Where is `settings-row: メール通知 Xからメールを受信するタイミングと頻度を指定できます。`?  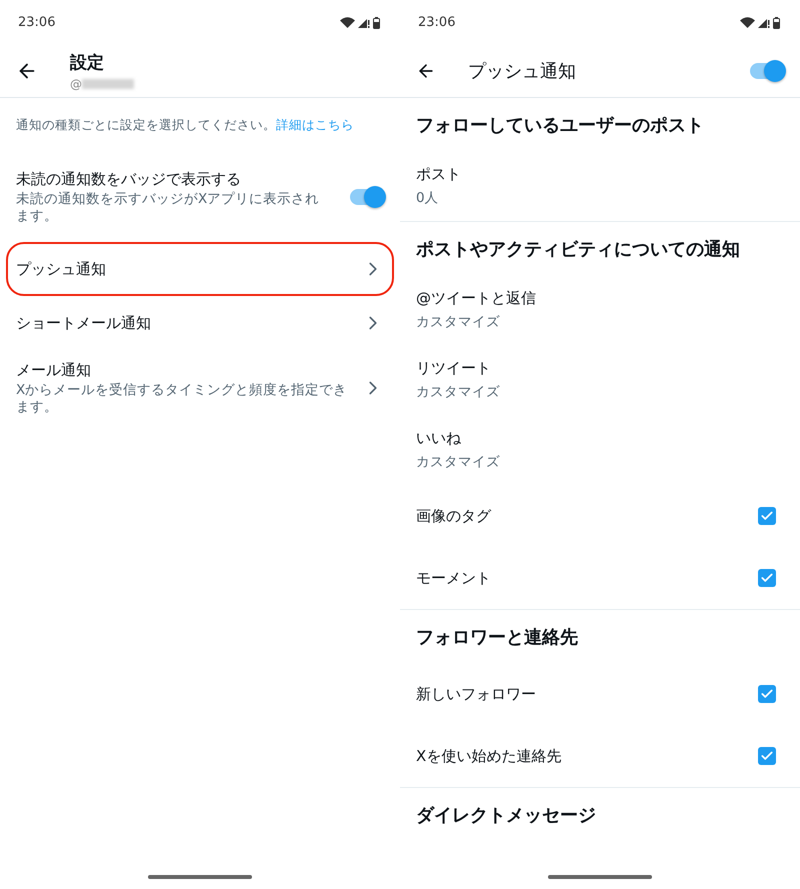 settings-row: メール通知 Xからメールを受信するタイミングと頻度を指定できます。 is located at coordinates (200, 388).